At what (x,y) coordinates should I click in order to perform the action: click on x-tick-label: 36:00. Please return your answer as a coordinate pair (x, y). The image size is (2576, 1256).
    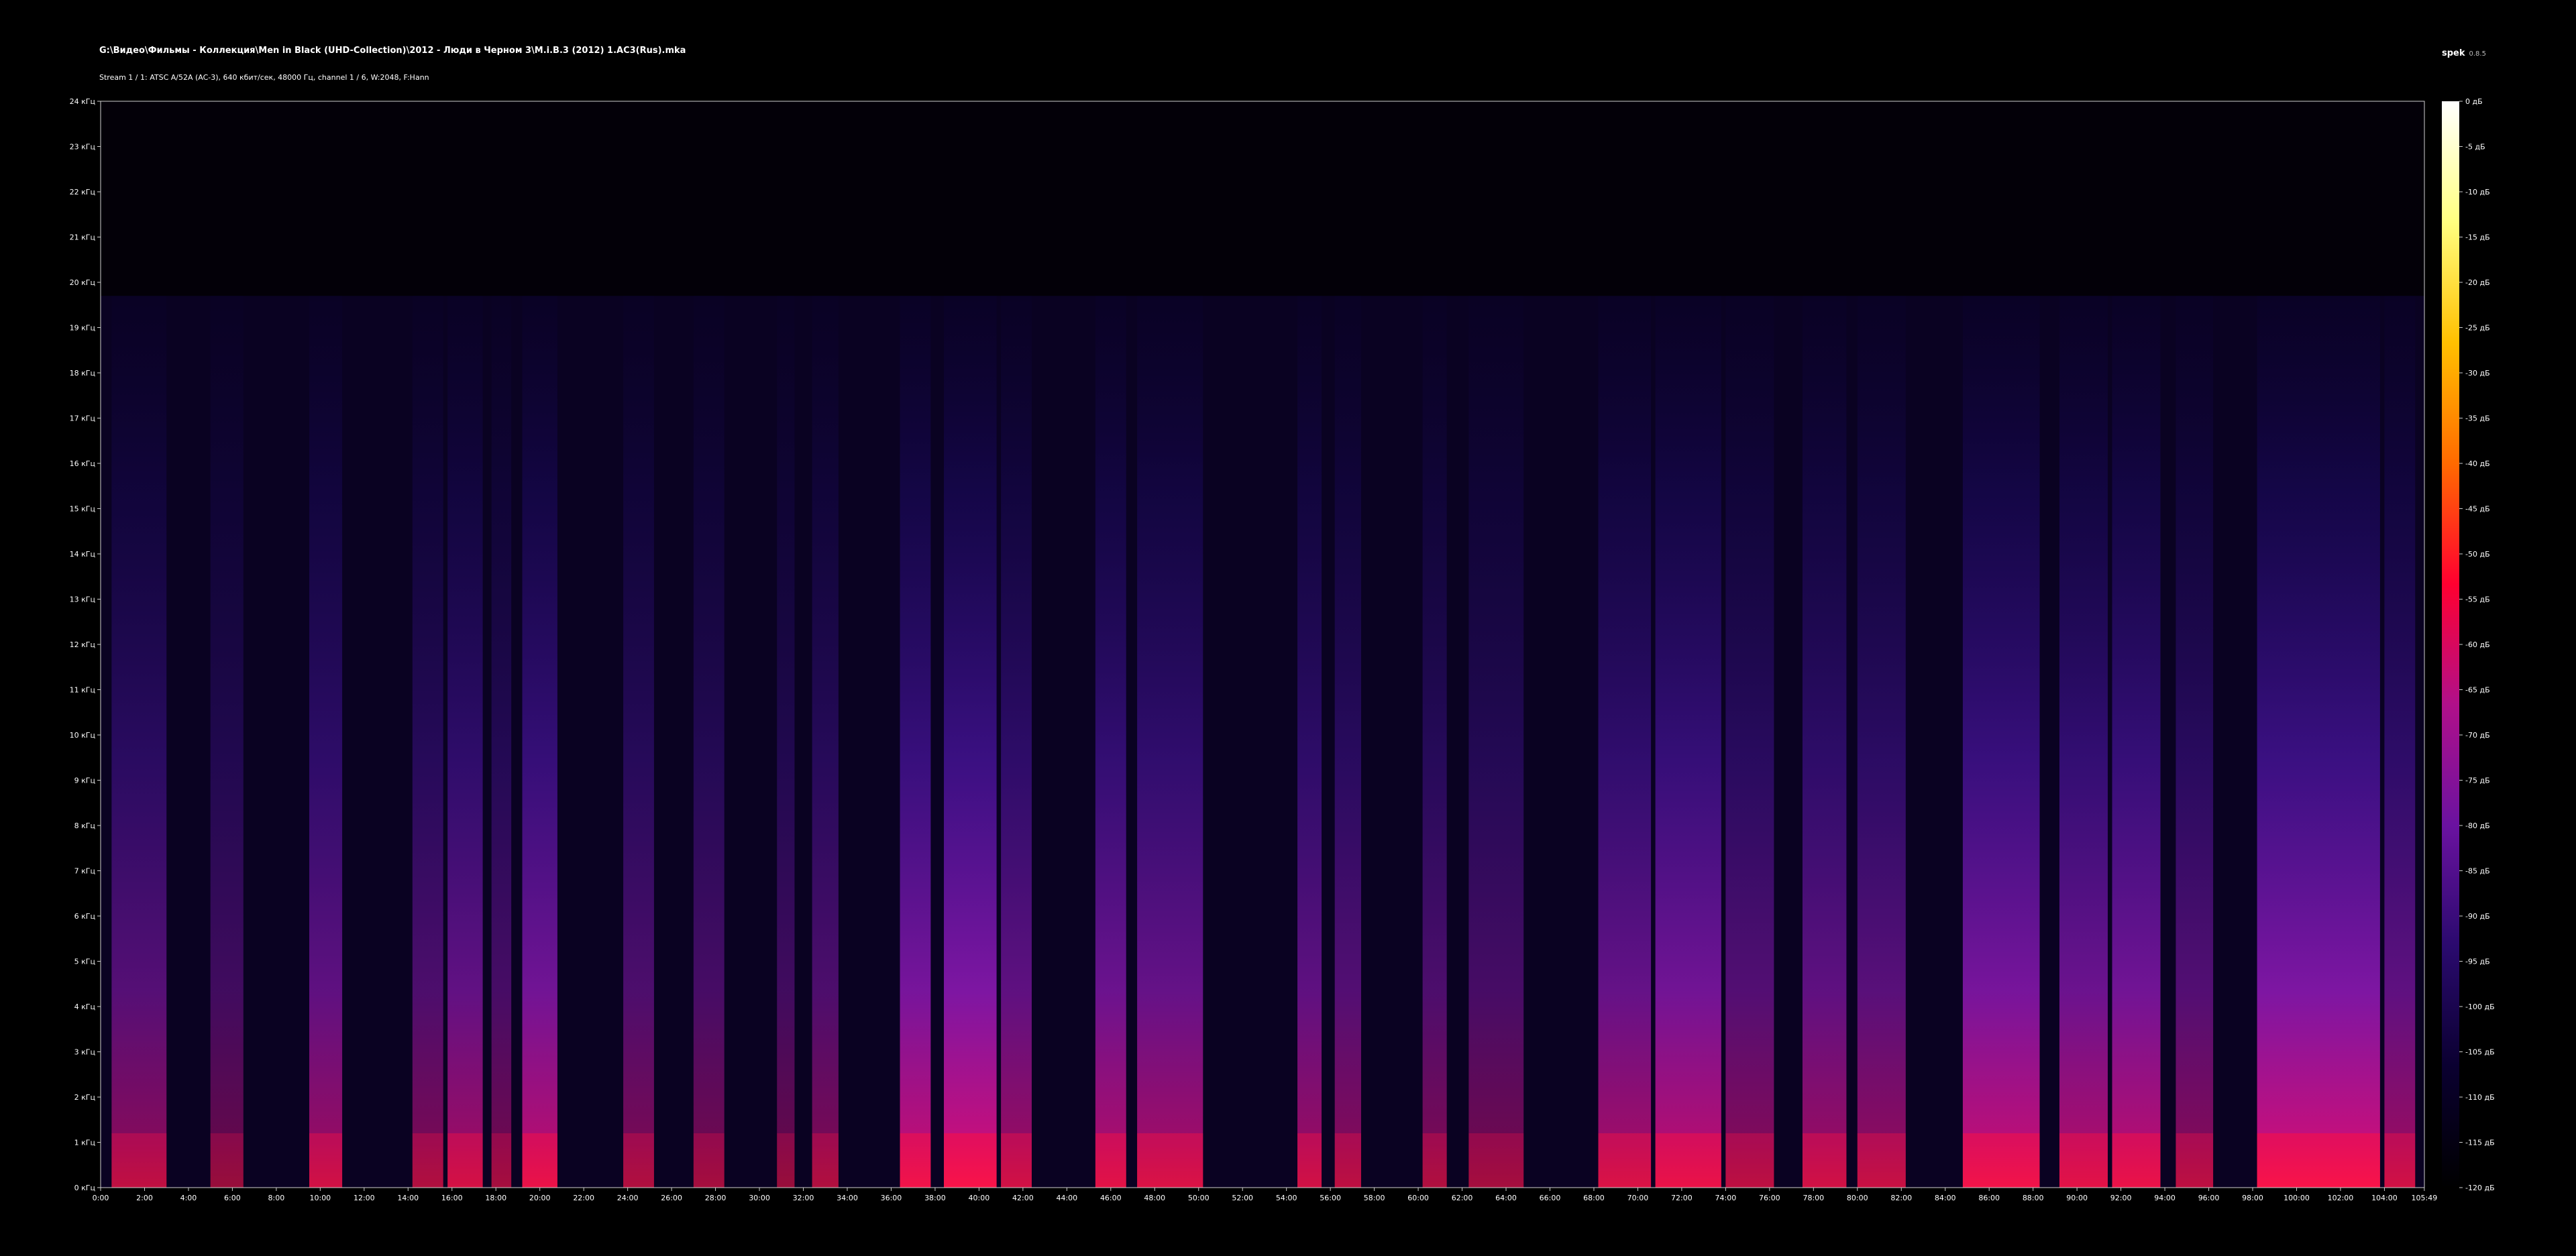
    Looking at the image, I should click on (891, 1198).